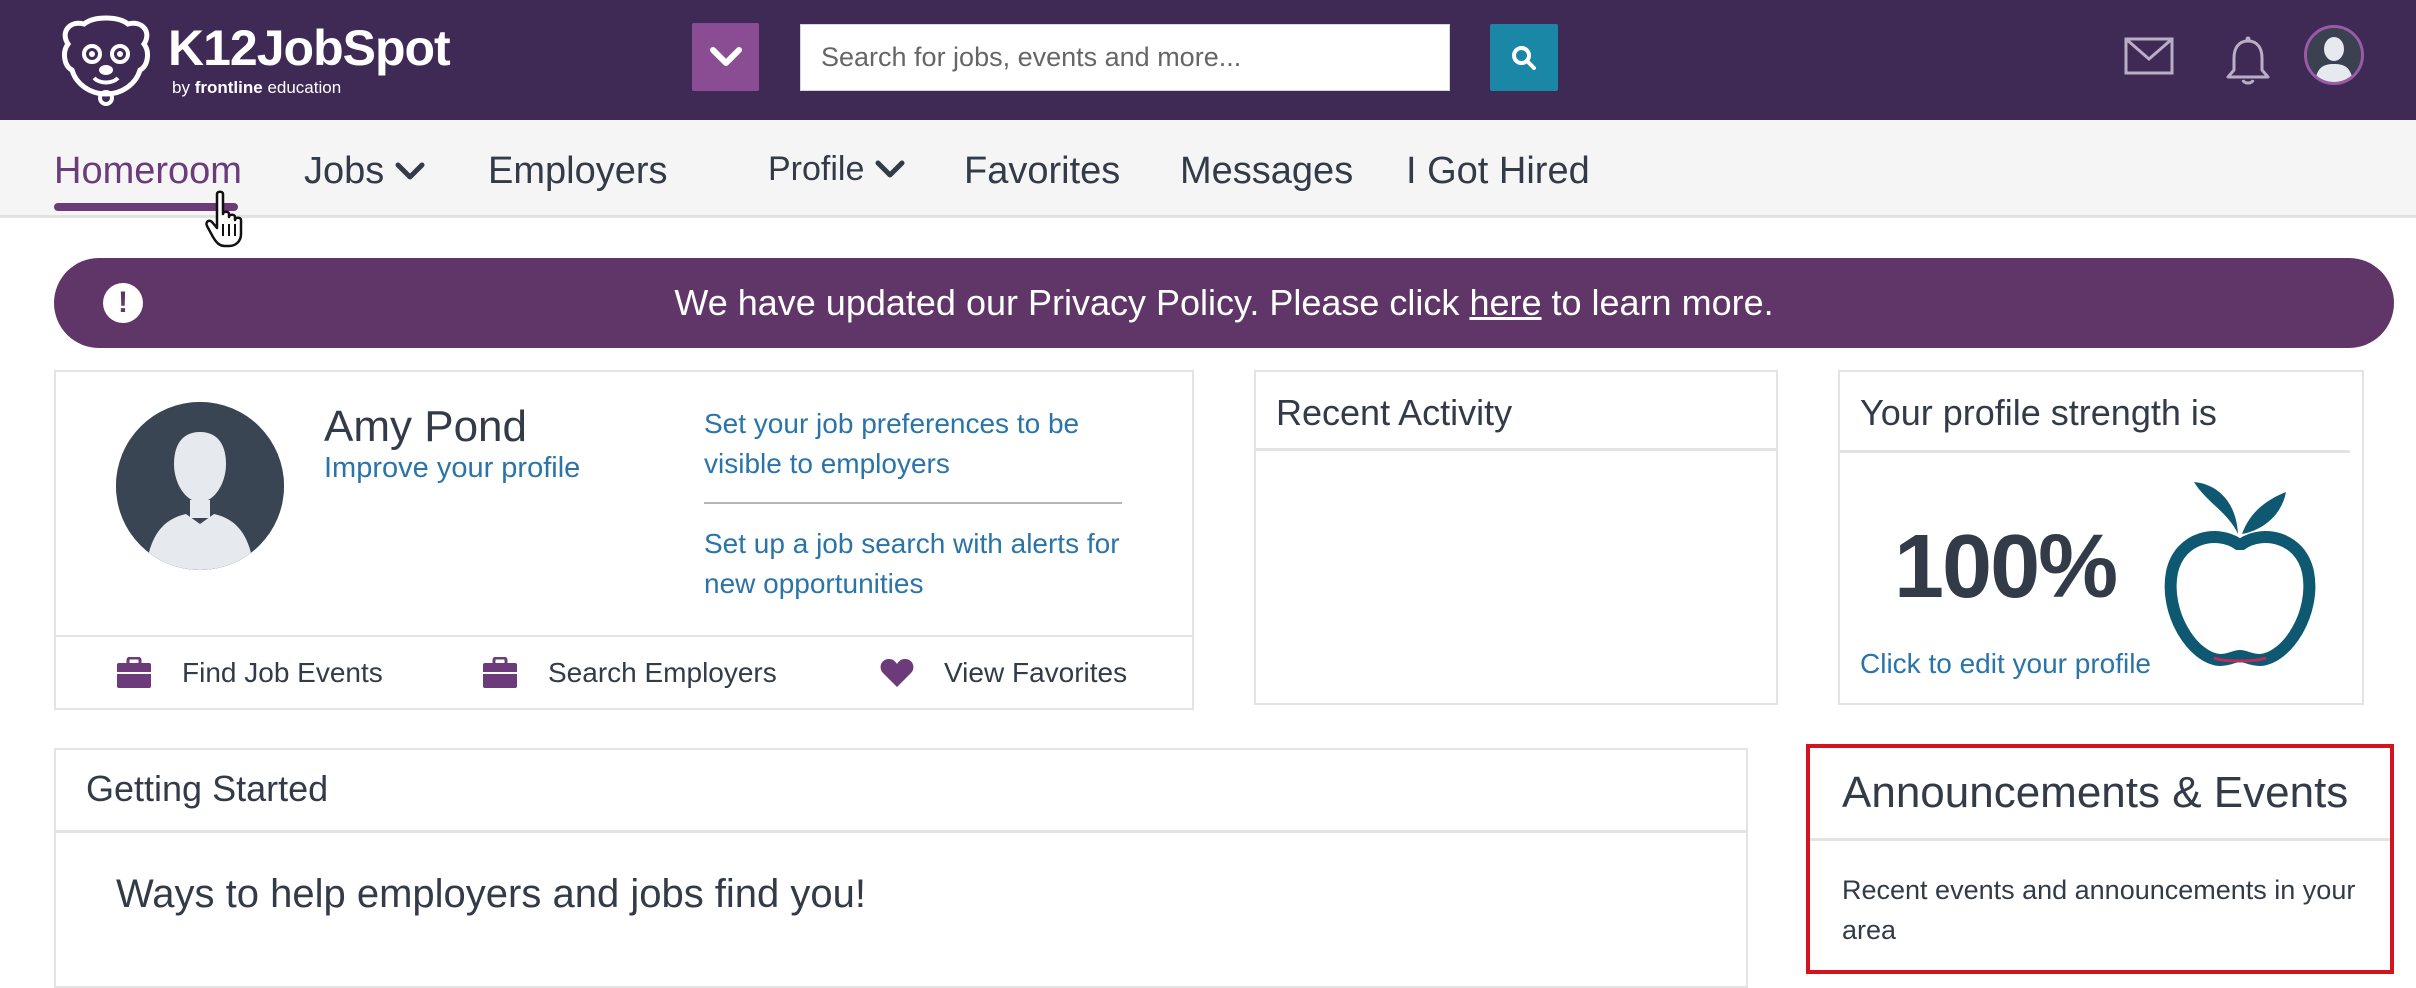 This screenshot has width=2416, height=988. Describe the element at coordinates (897, 673) in the screenshot. I see `heart-icon` at that location.